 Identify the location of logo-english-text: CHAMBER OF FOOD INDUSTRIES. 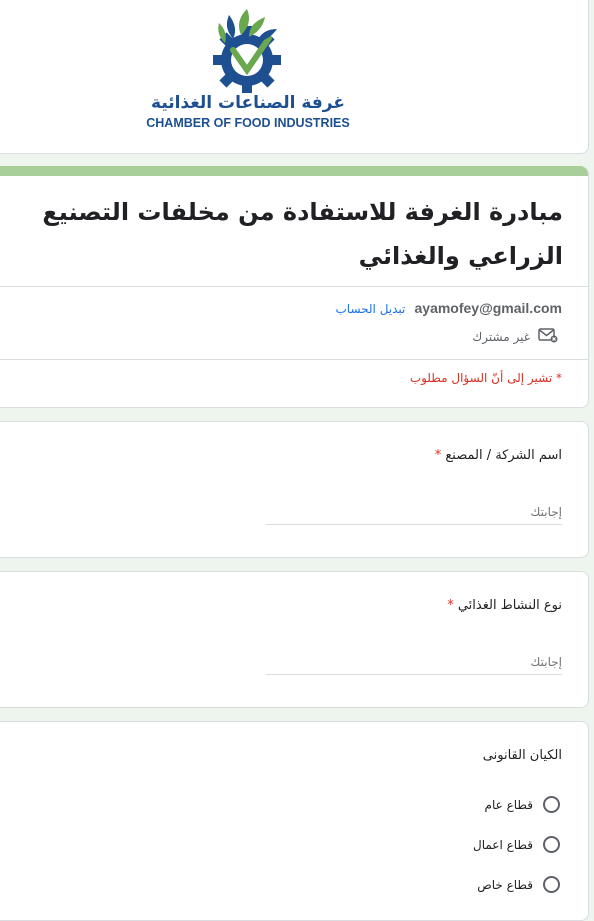
(248, 123).